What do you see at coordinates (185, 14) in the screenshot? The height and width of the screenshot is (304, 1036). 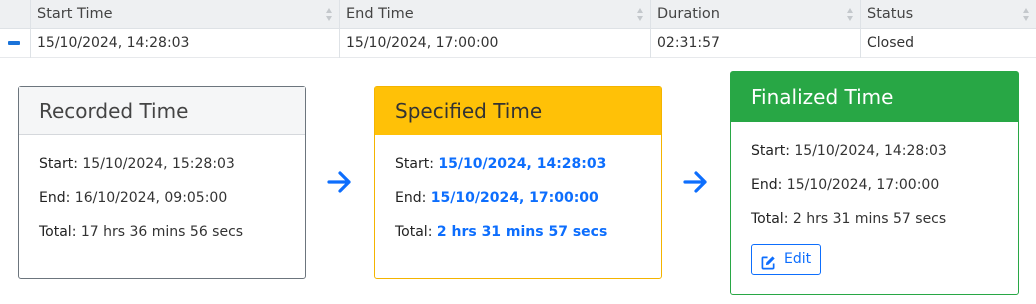 I see `header-start-time: Start Time` at bounding box center [185, 14].